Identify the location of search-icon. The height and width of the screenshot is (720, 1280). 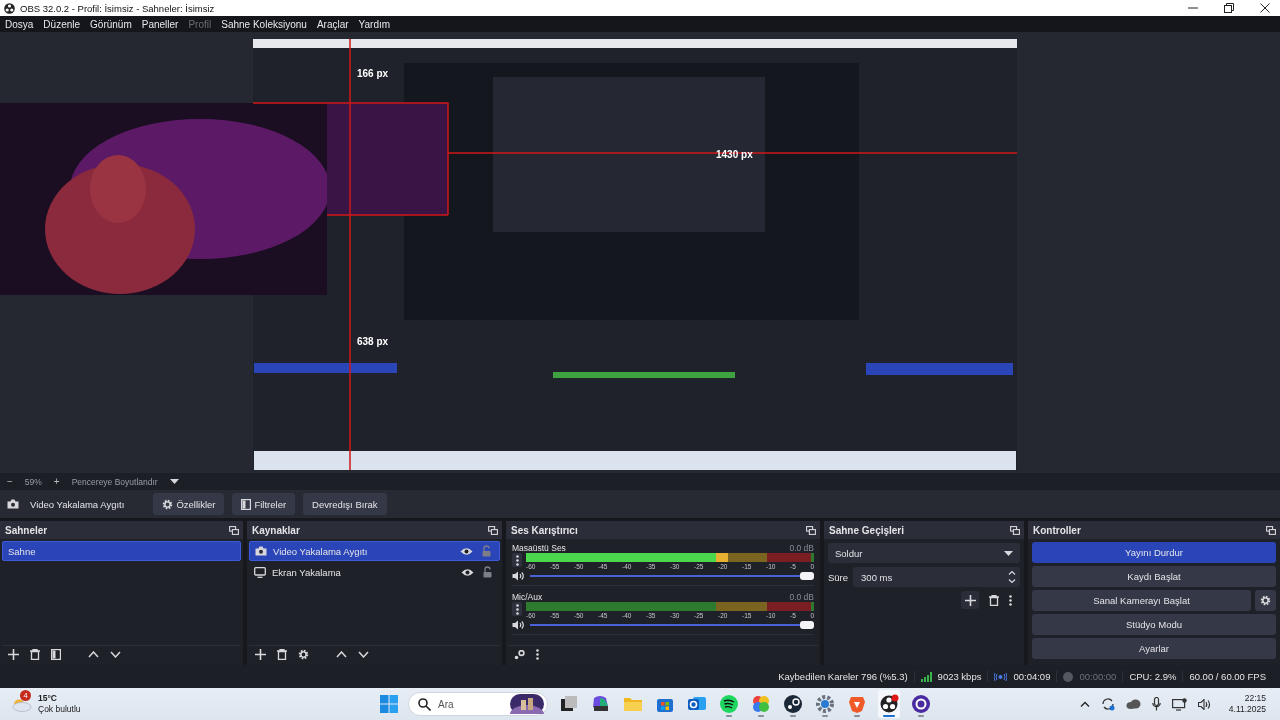
(424, 704).